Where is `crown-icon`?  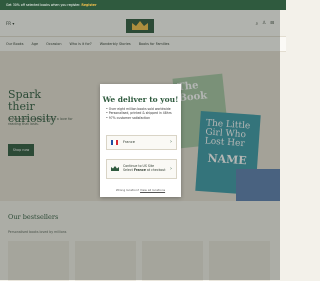
crown-icon is located at coordinates (115, 168).